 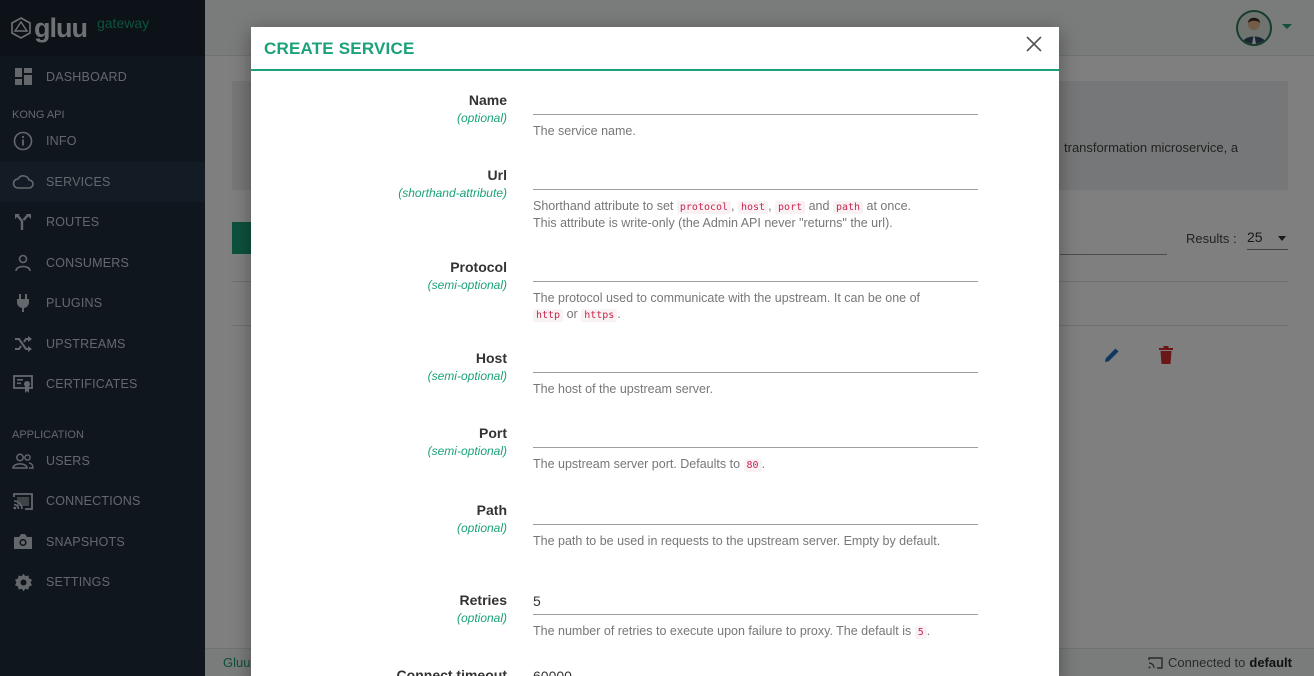 I want to click on path-input, so click(x=755, y=511).